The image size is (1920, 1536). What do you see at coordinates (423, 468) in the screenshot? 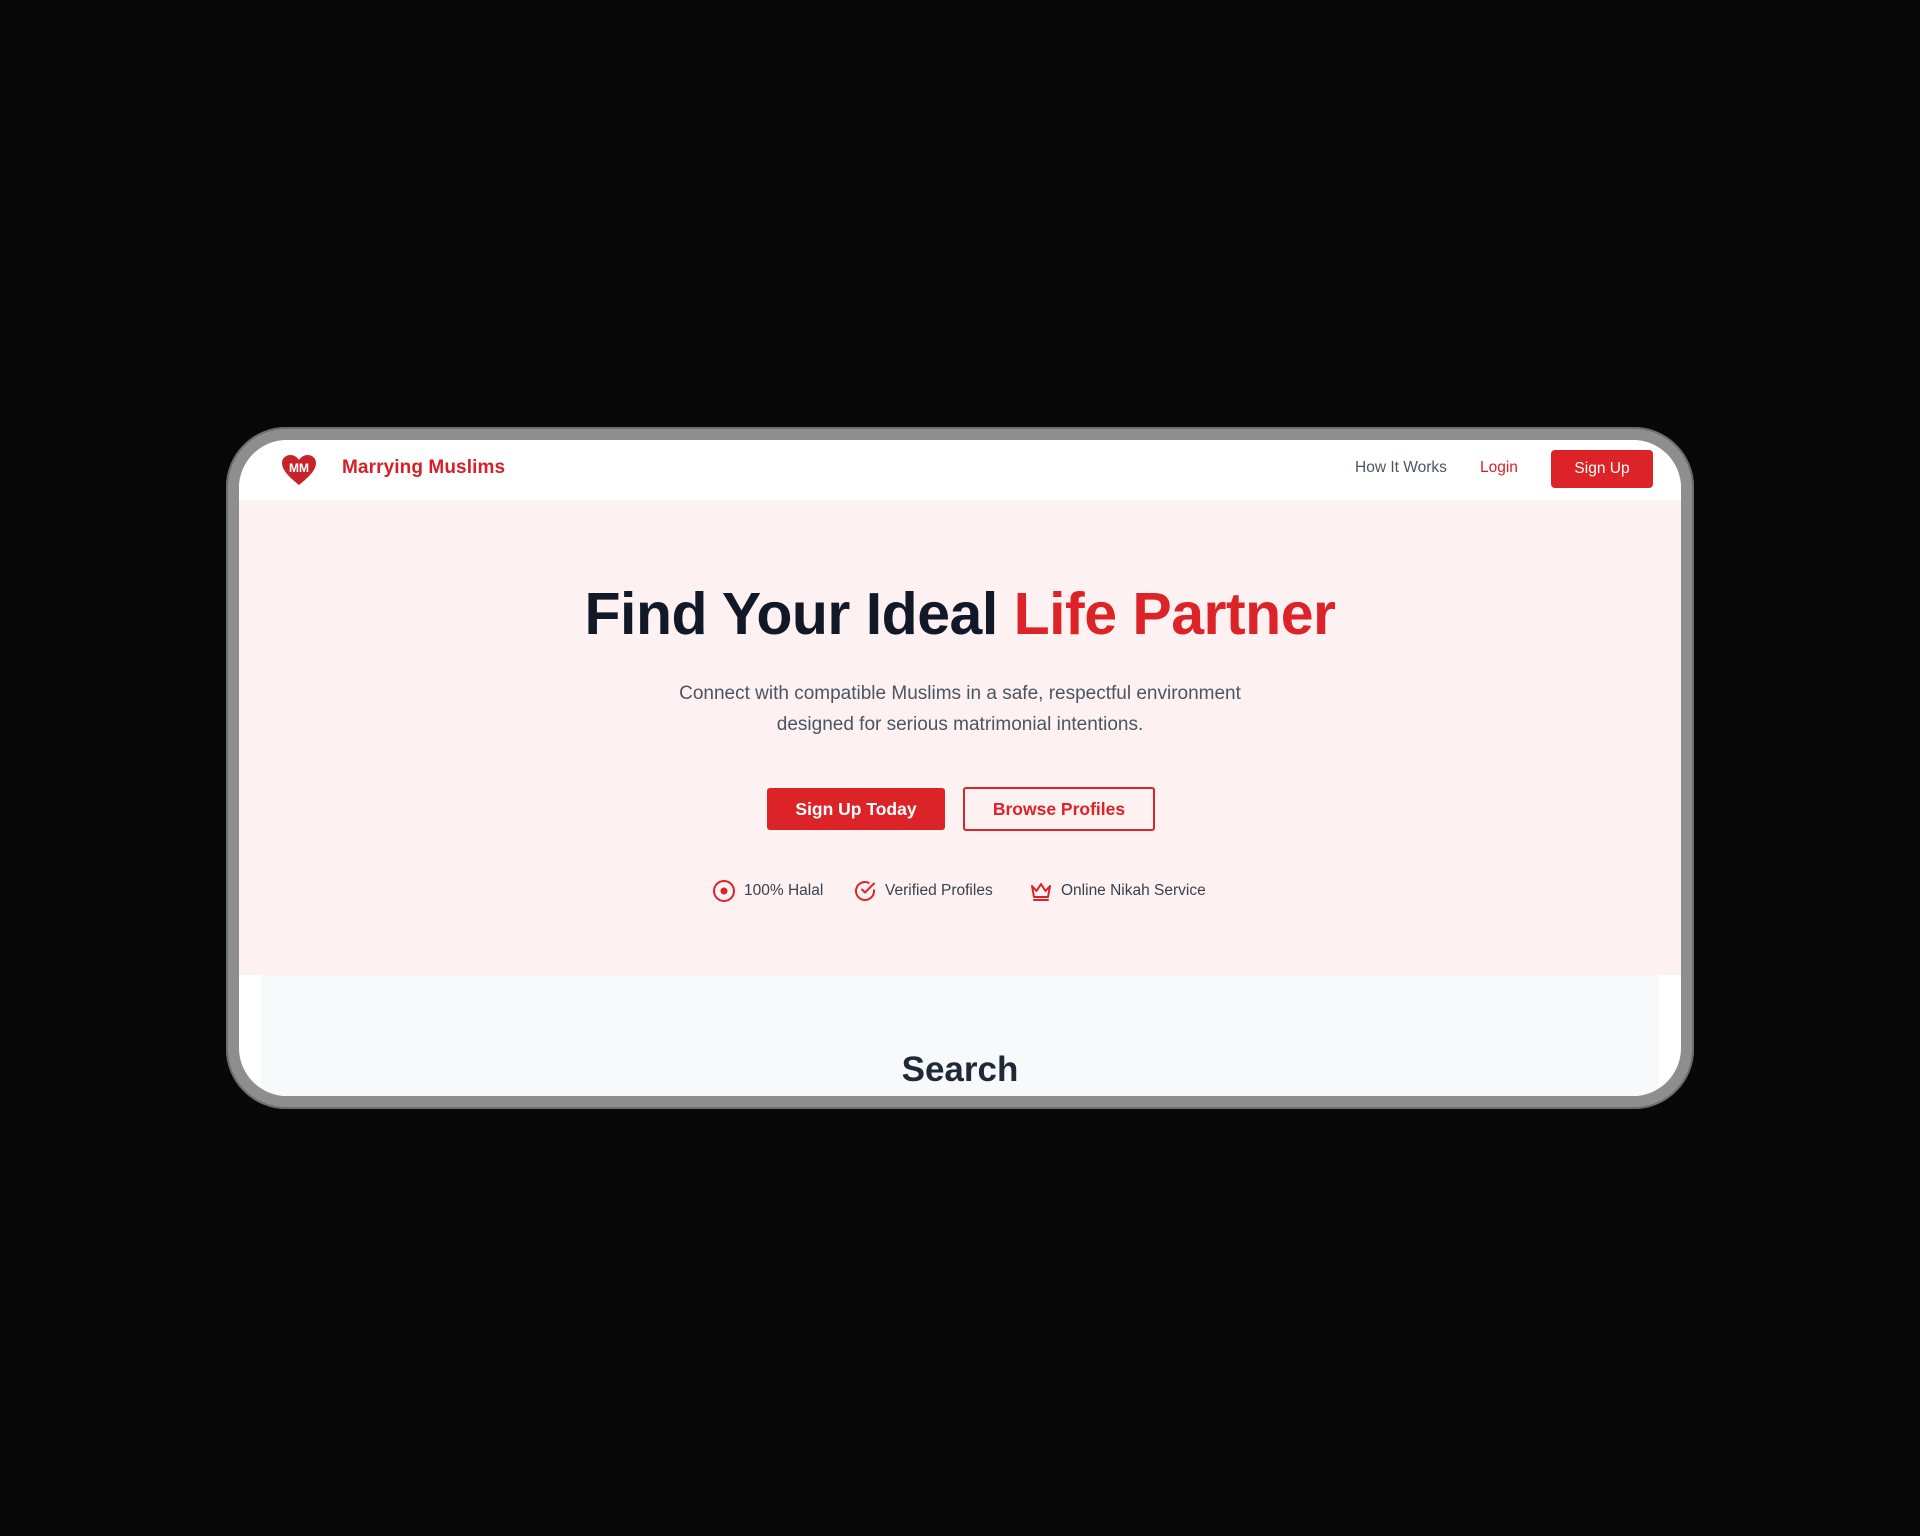
I see `brand-name: Marrying Muslims` at bounding box center [423, 468].